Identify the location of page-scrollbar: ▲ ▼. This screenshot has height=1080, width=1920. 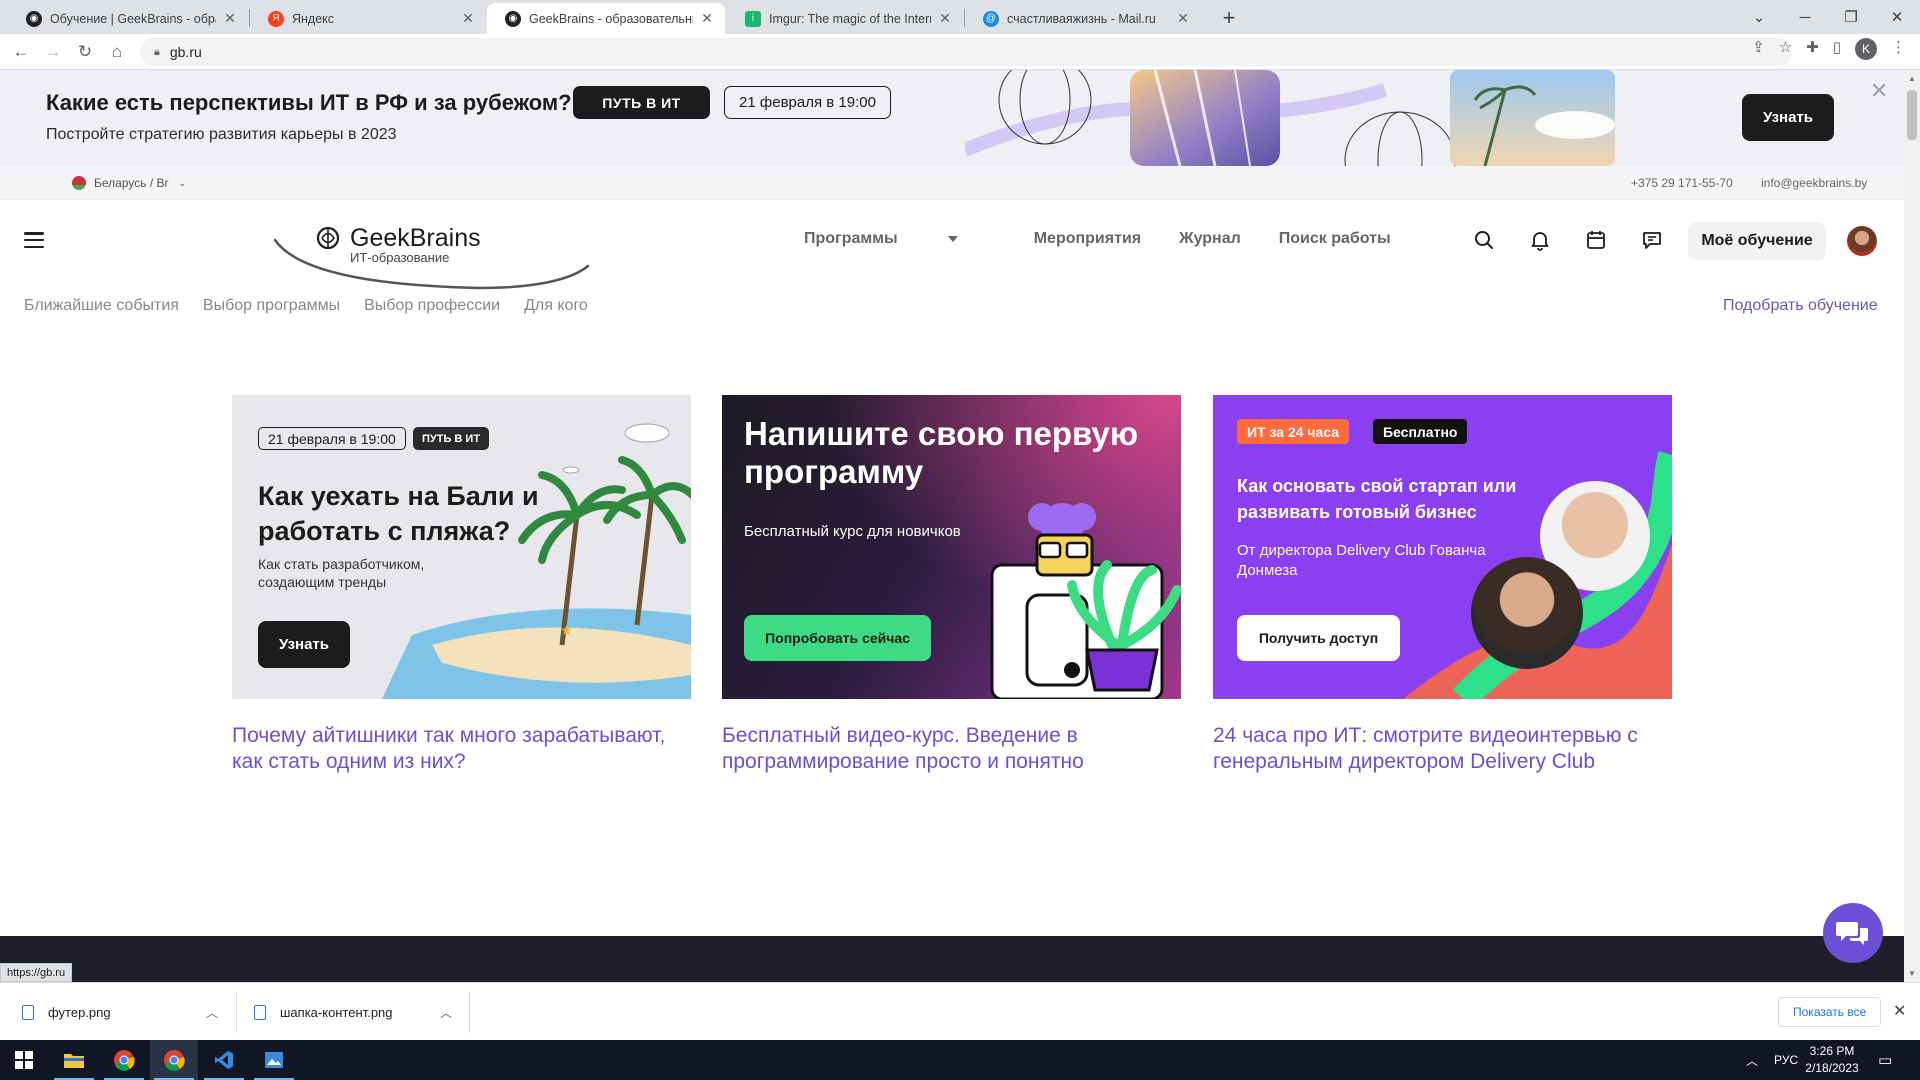
(1912, 526).